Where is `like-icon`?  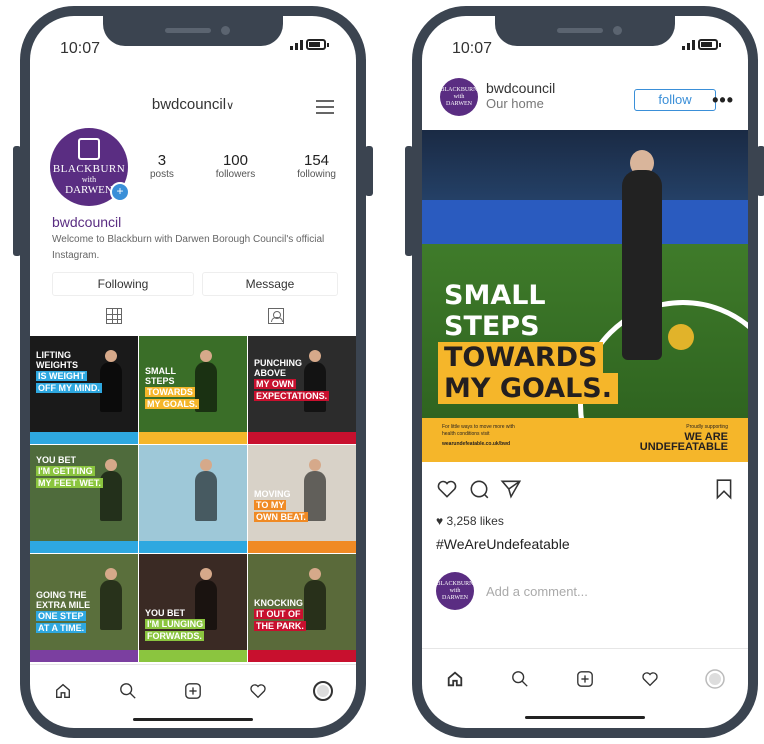
like-icon is located at coordinates (447, 491).